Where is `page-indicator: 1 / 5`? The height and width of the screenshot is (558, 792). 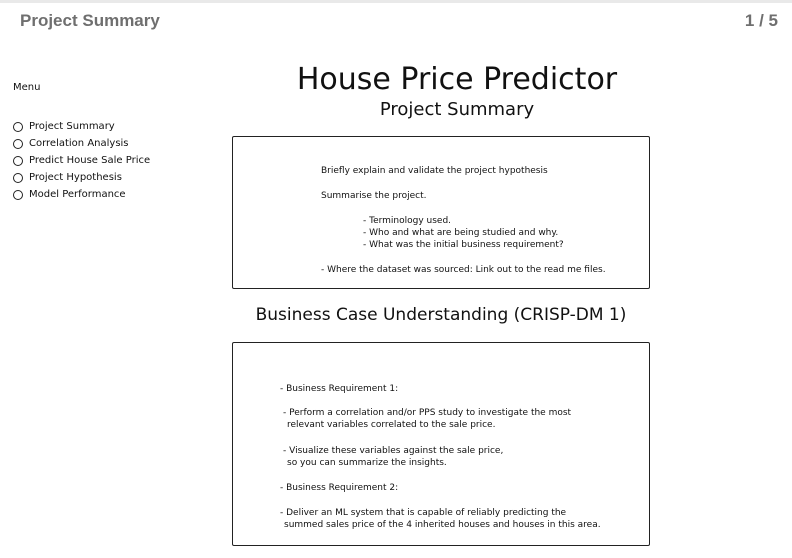
page-indicator: 1 / 5 is located at coordinates (761, 20).